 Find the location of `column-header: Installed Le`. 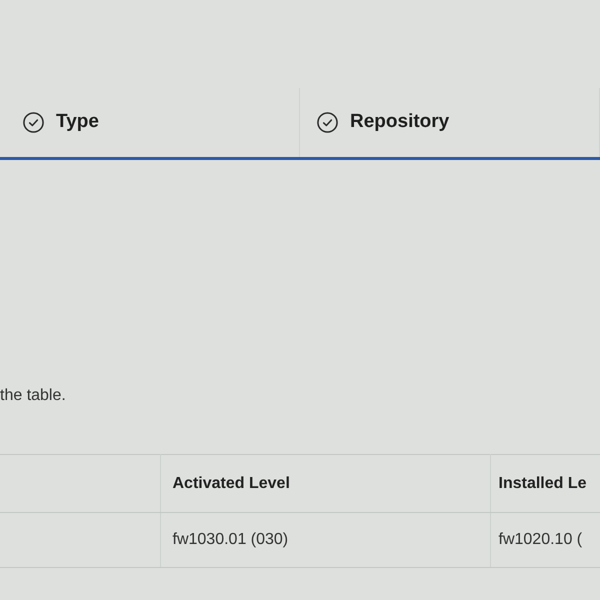

column-header: Installed Le is located at coordinates (545, 483).